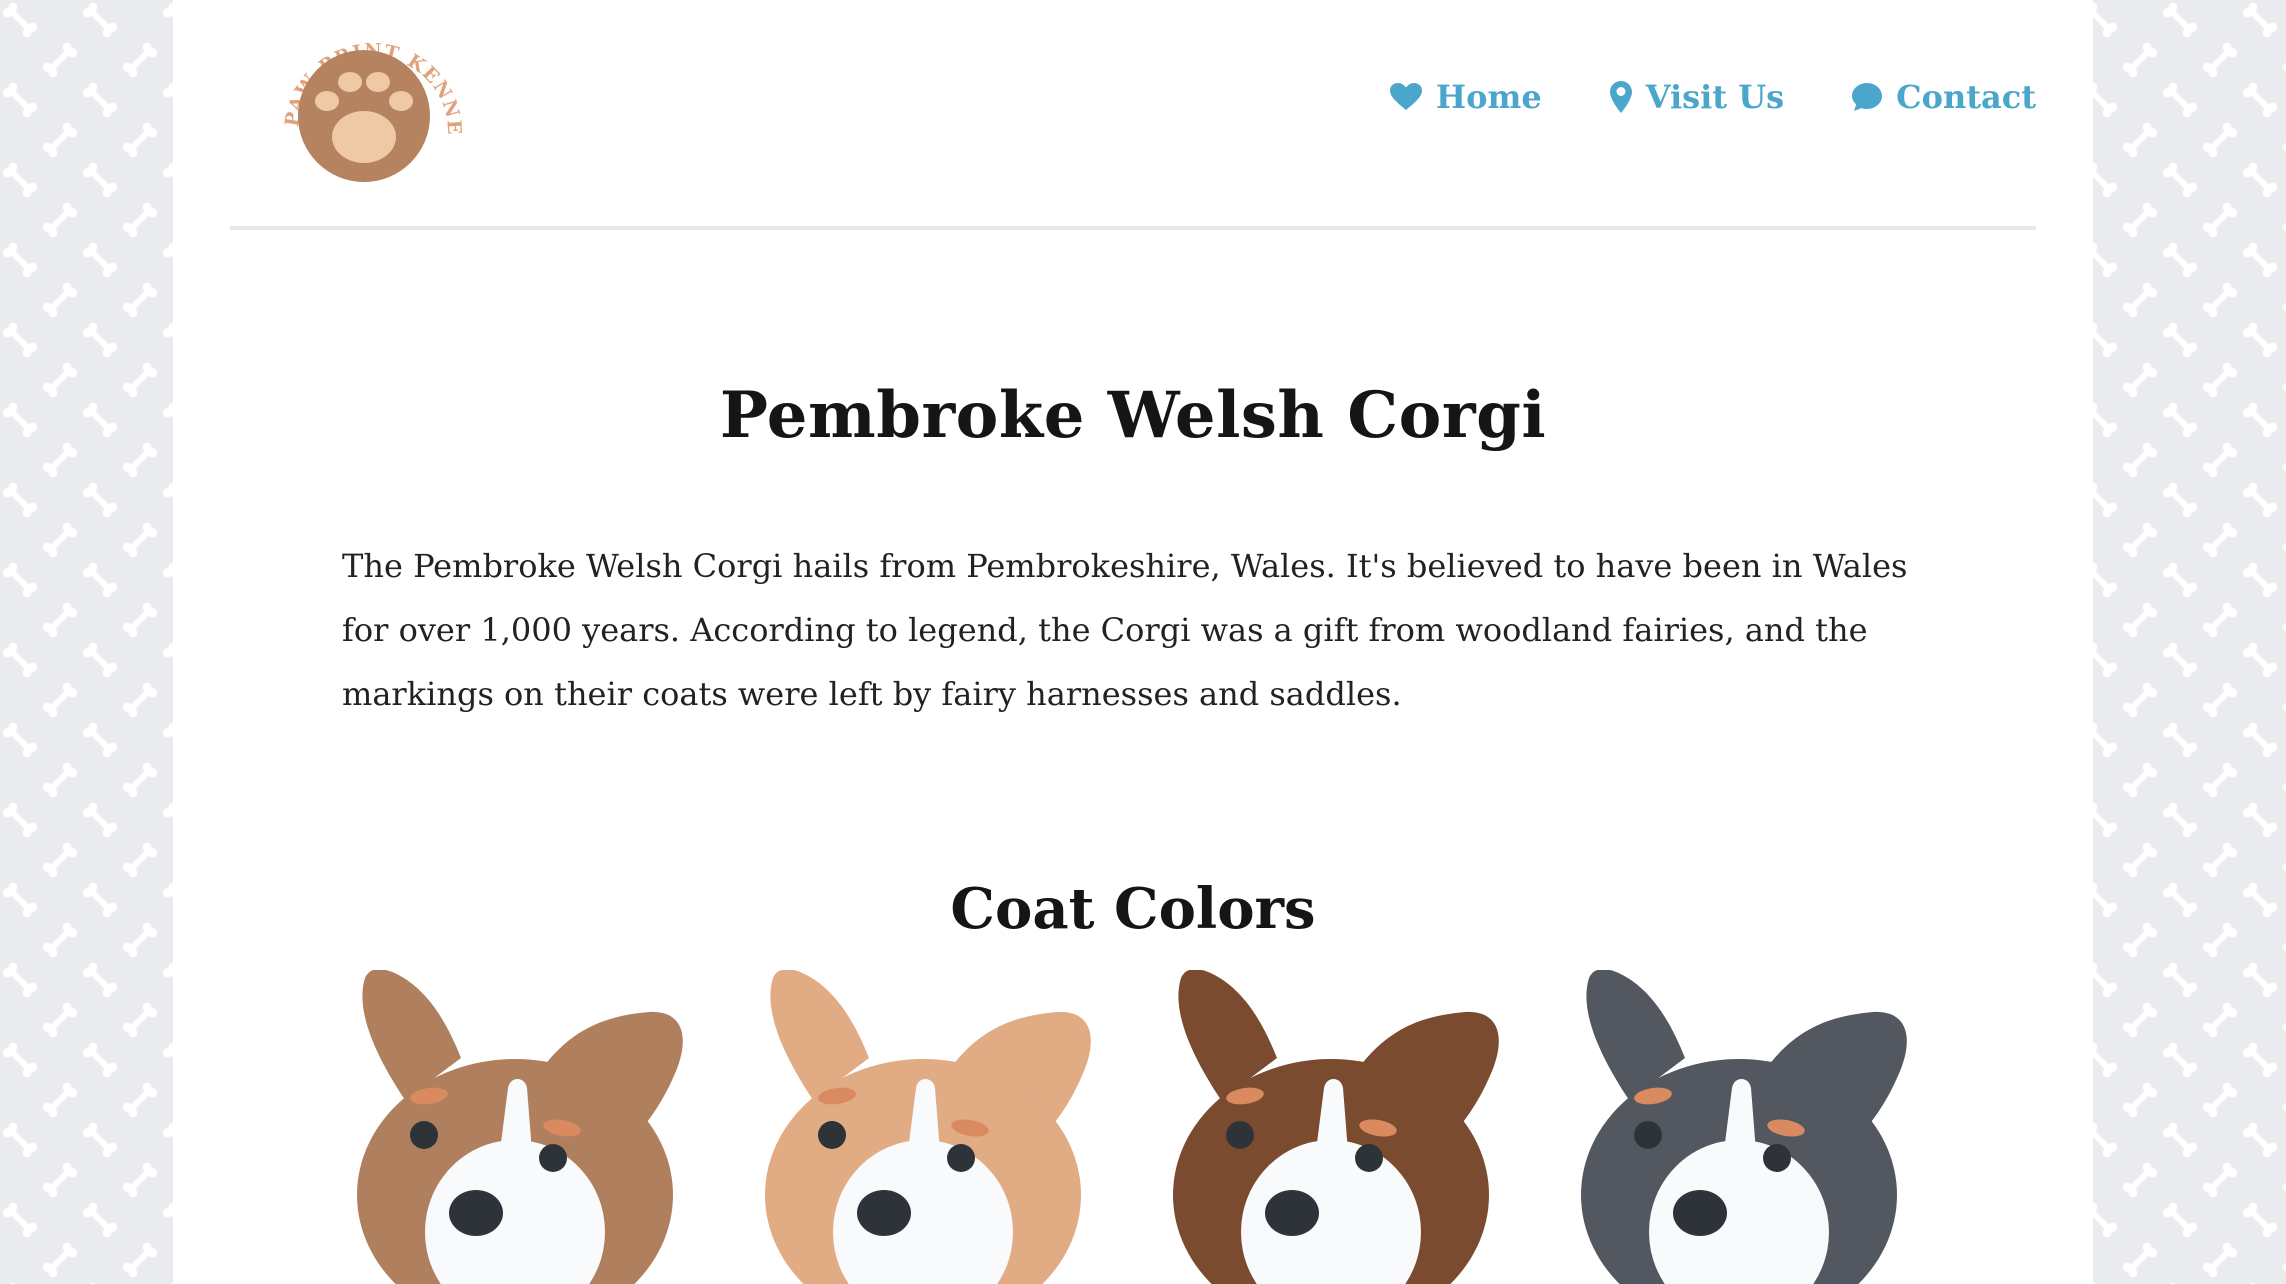 Image resolution: width=2286 pixels, height=1284 pixels. Describe the element at coordinates (925, 1127) in the screenshot. I see `corgi-fawn-illustration` at that location.